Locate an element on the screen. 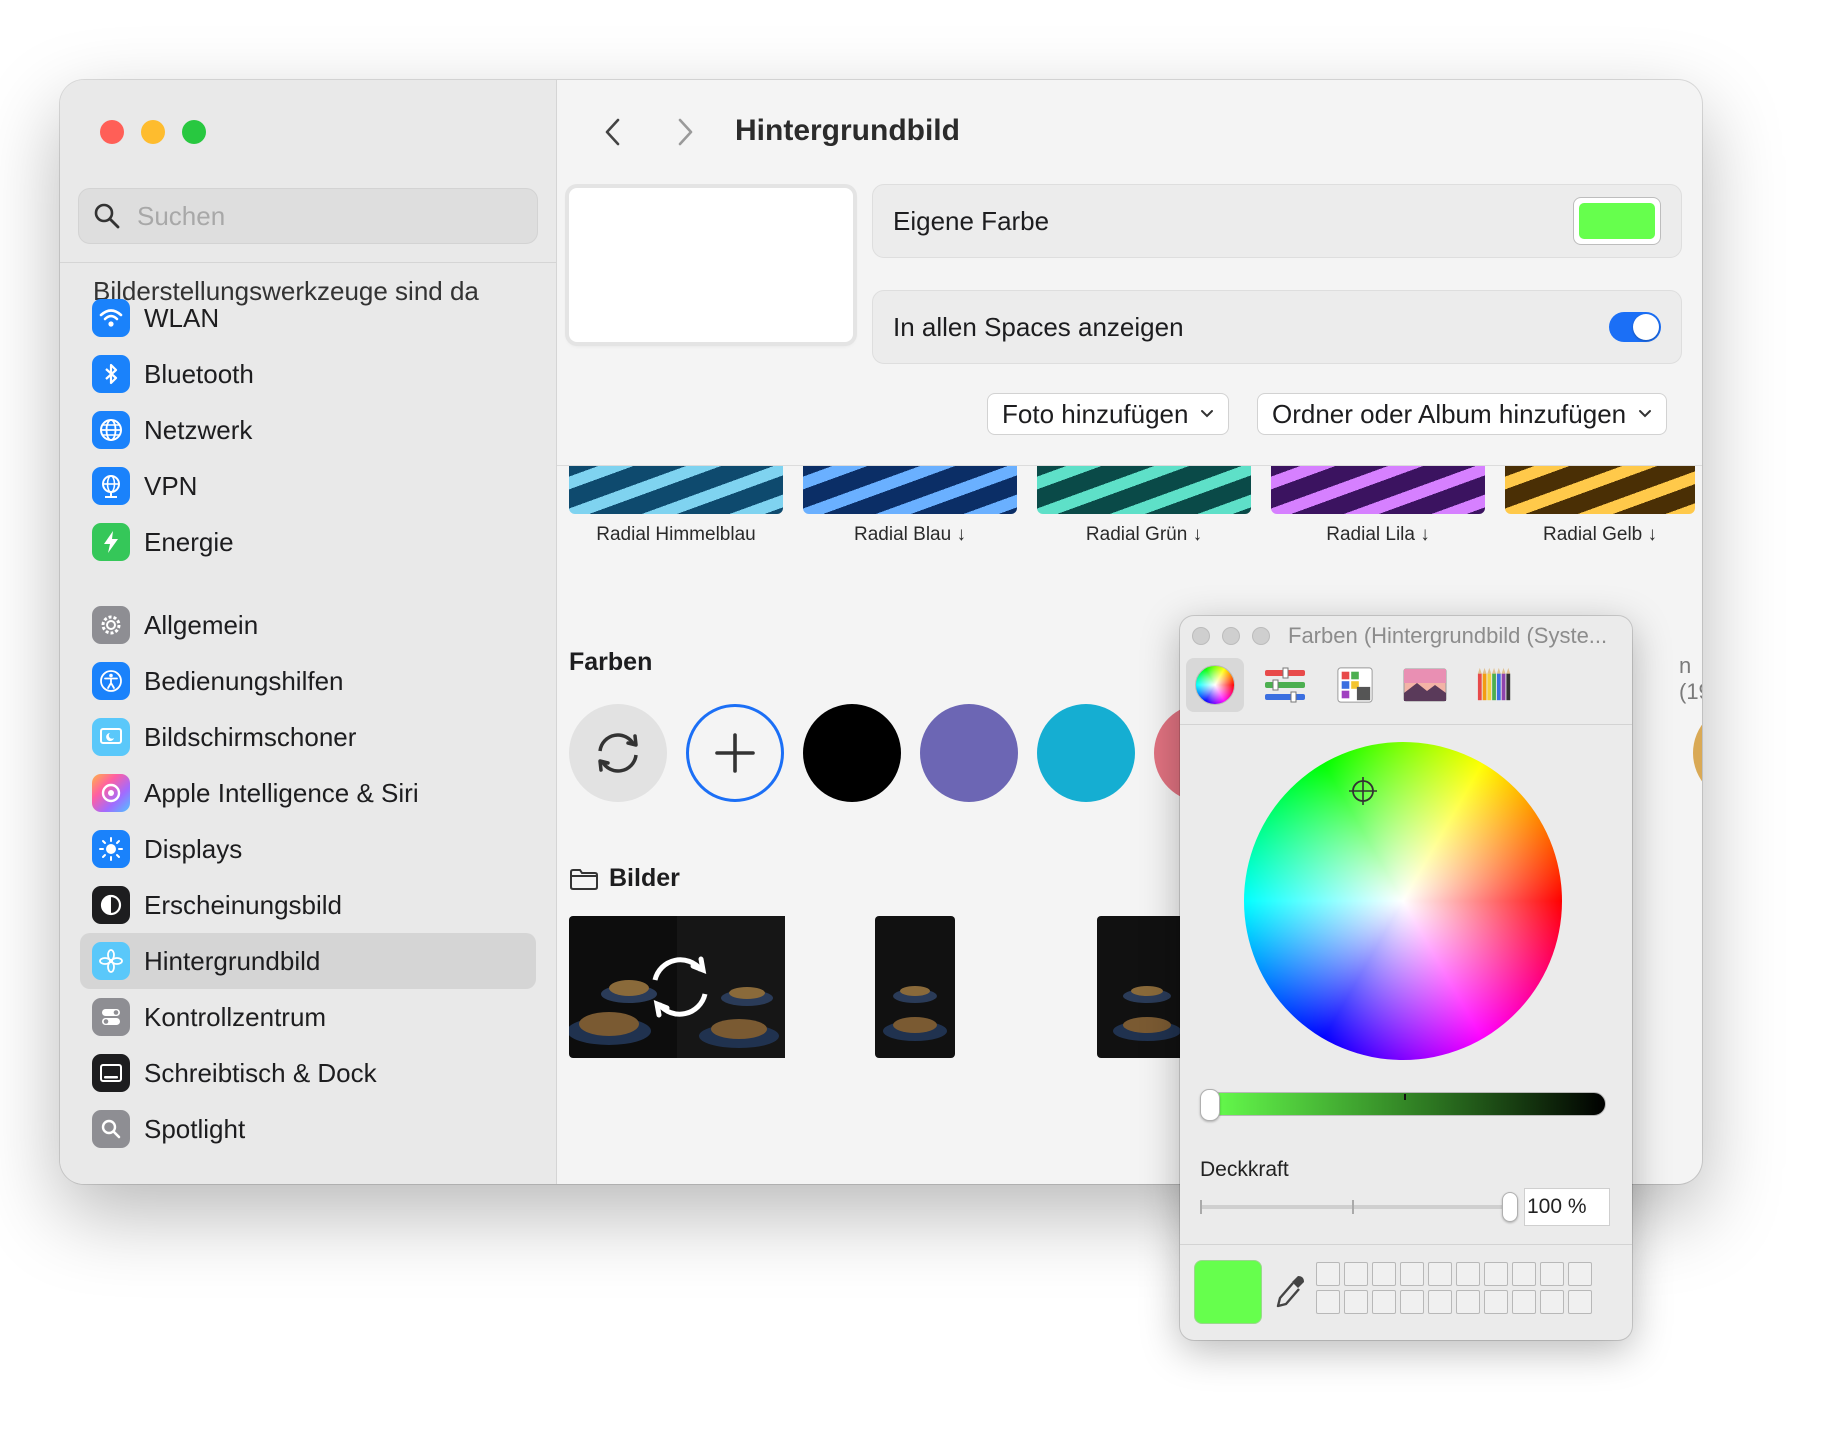 The image size is (1826, 1438). image-palettes-tab is located at coordinates (1425, 685).